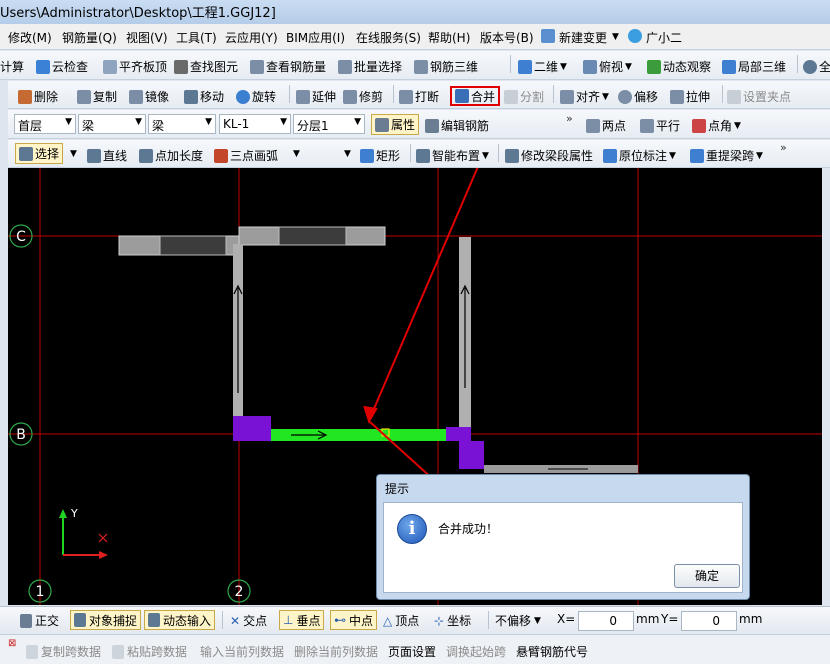 The width and height of the screenshot is (830, 664). I want to click on move-button: 移动, so click(204, 96).